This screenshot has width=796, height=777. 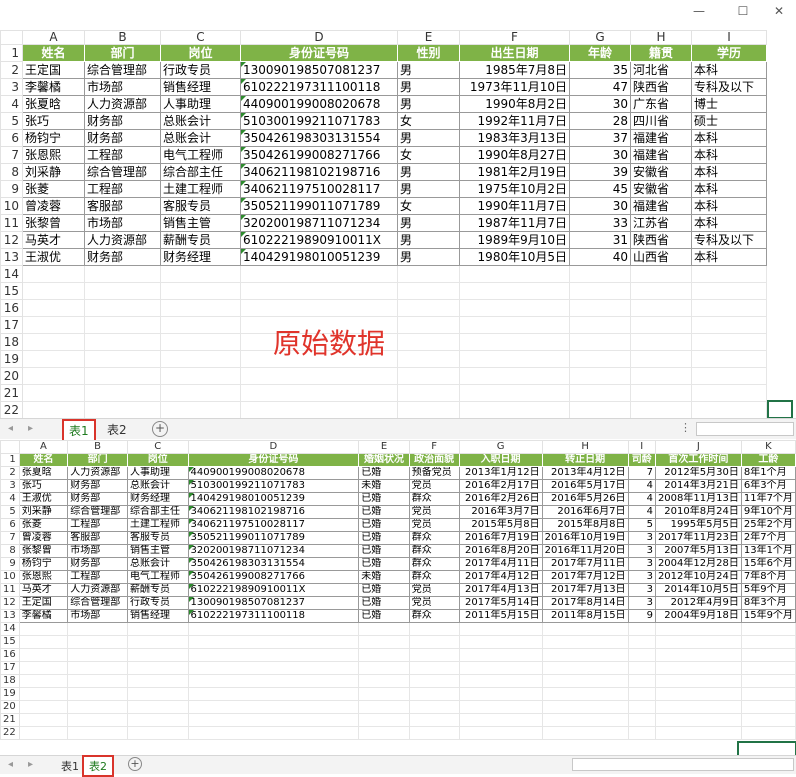 I want to click on cell: 5, so click(x=641, y=525).